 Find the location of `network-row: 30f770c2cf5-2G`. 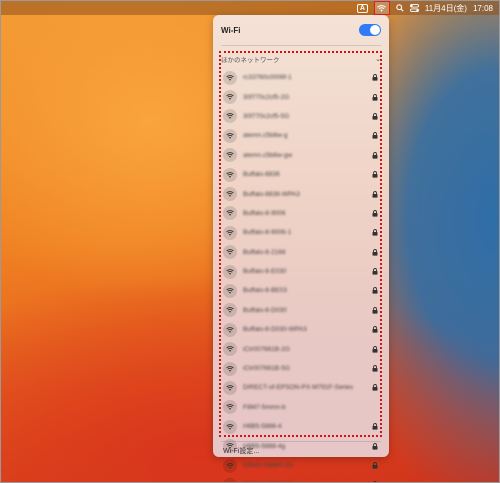

network-row: 30f770c2cf5-2G is located at coordinates (301, 96).